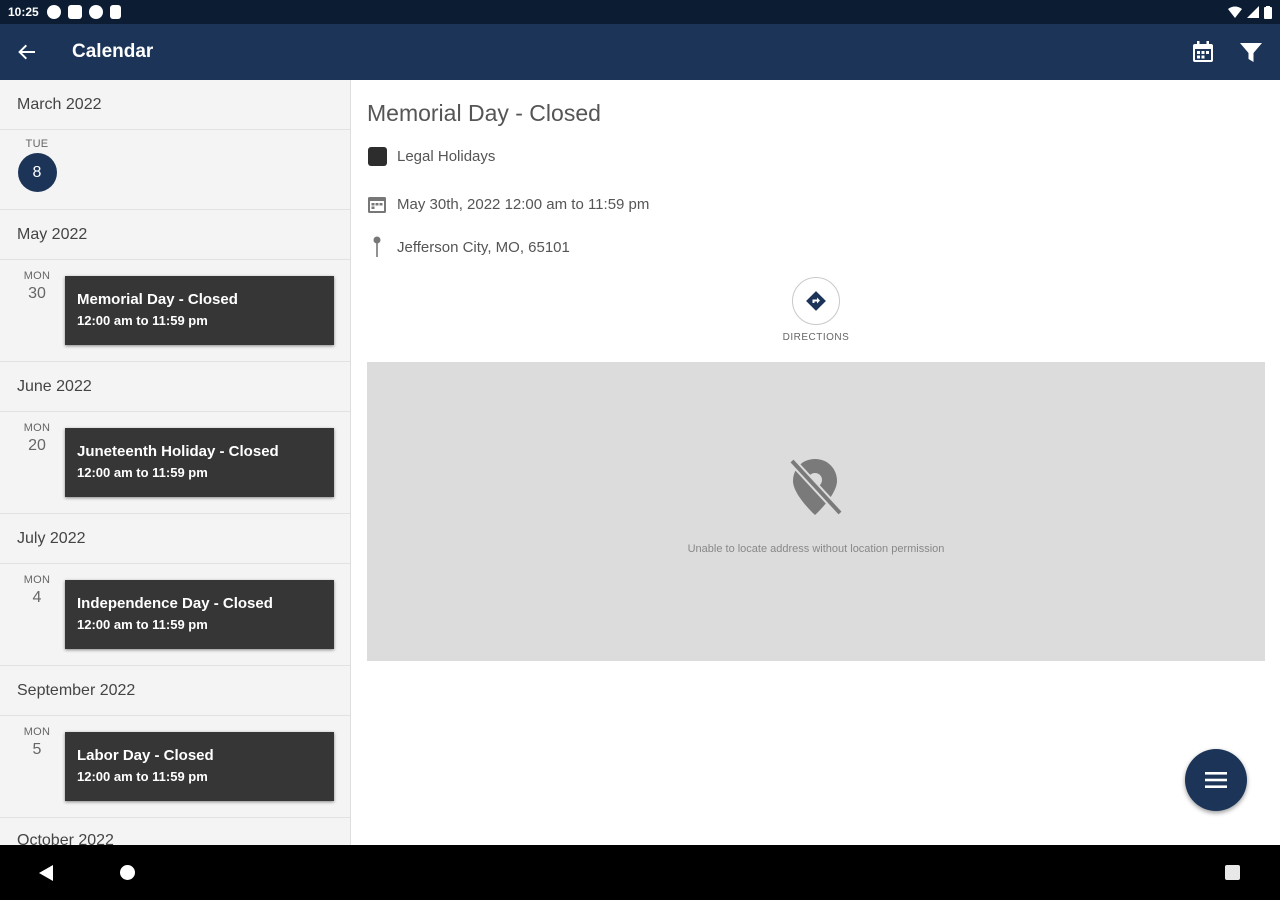 This screenshot has width=1280, height=900. What do you see at coordinates (175, 539) in the screenshot?
I see `month-header: July 2022` at bounding box center [175, 539].